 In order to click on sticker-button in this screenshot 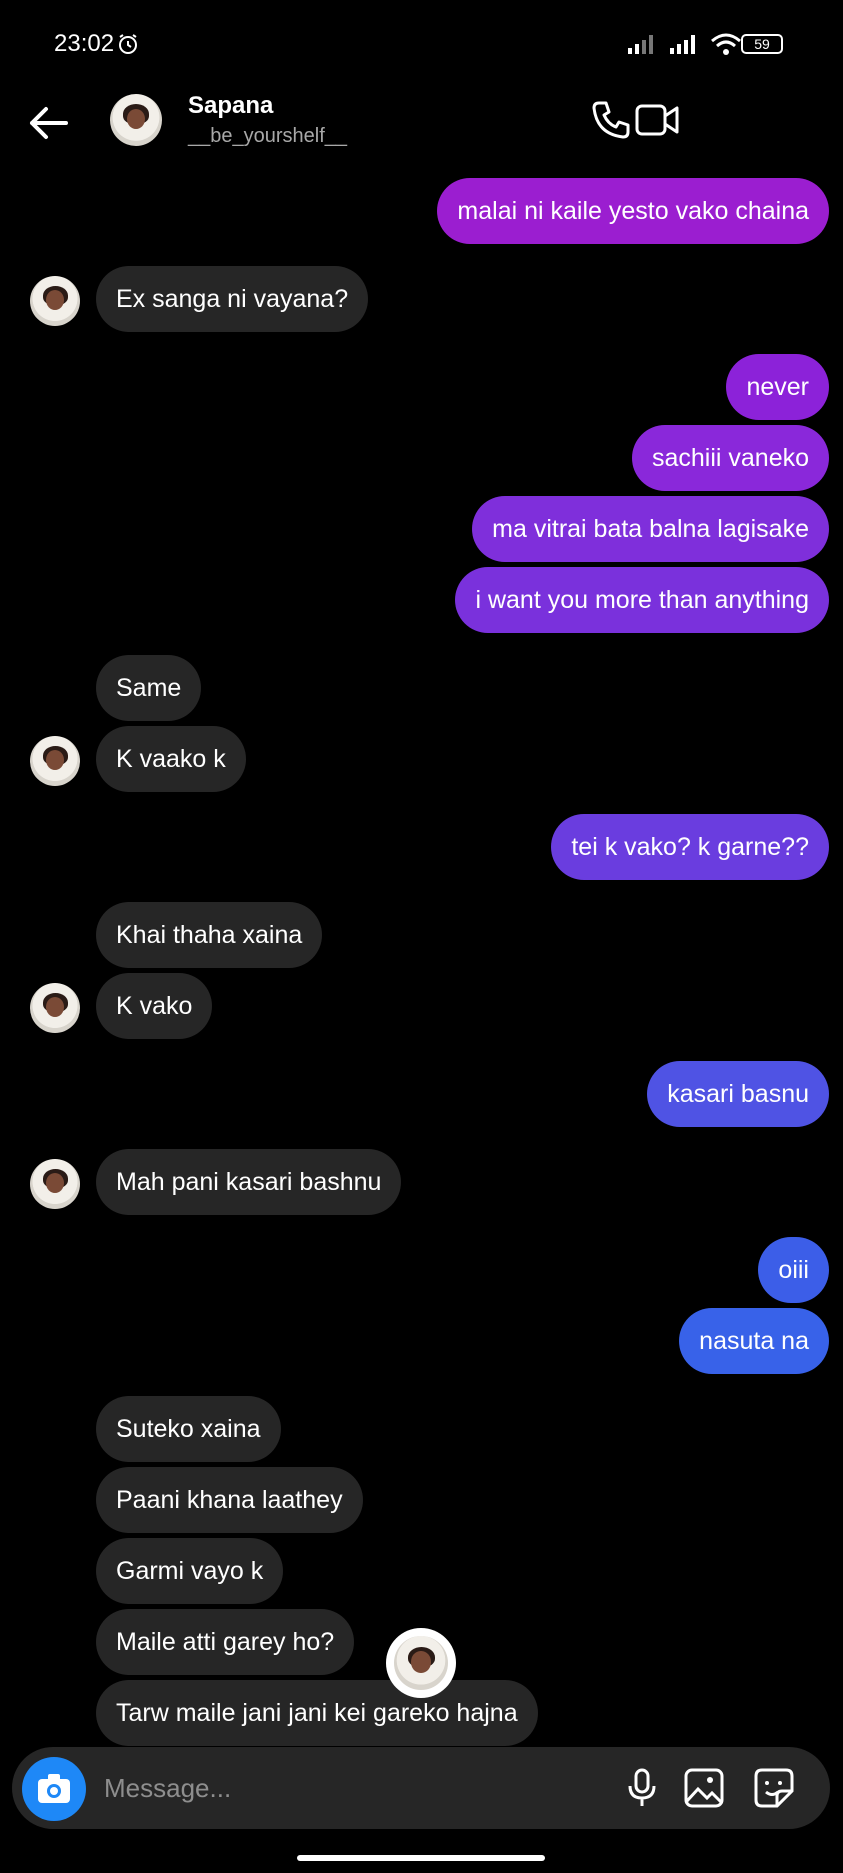, I will do `click(774, 1788)`.